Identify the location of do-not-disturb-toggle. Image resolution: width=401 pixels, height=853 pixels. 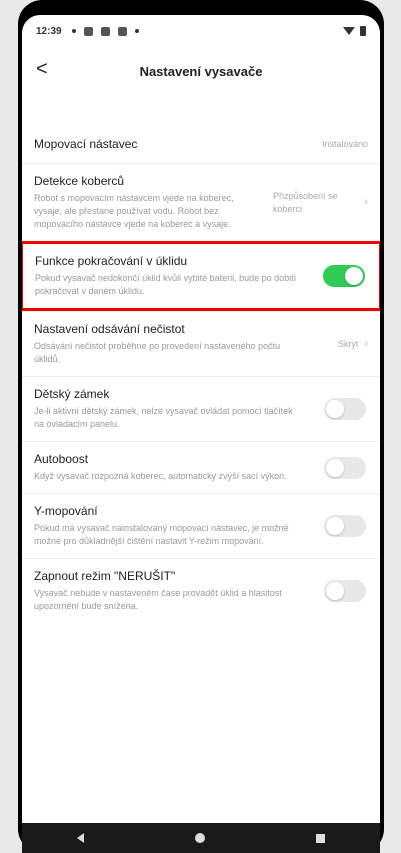
(345, 591).